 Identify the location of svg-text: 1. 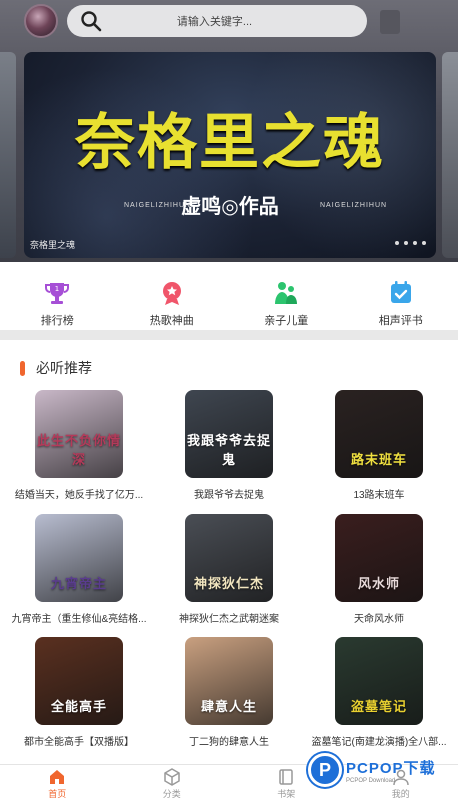
(57, 289).